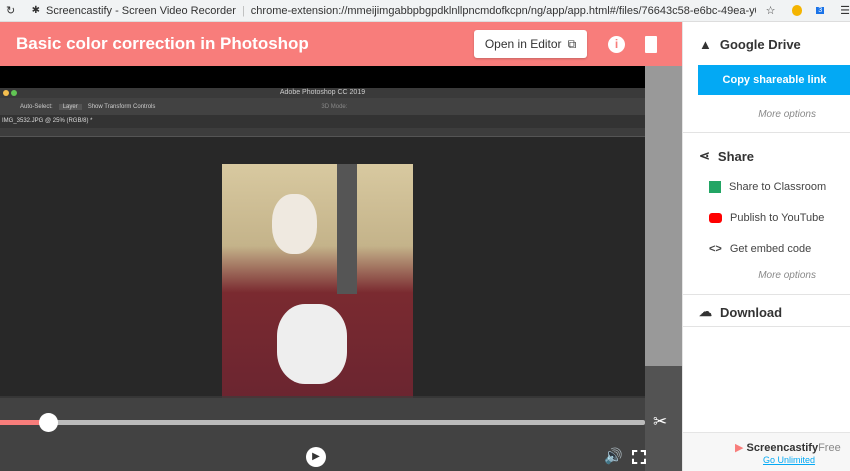 The width and height of the screenshot is (850, 471). Describe the element at coordinates (789, 460) in the screenshot. I see `go-unlimited-link: Go Unlimited` at that location.